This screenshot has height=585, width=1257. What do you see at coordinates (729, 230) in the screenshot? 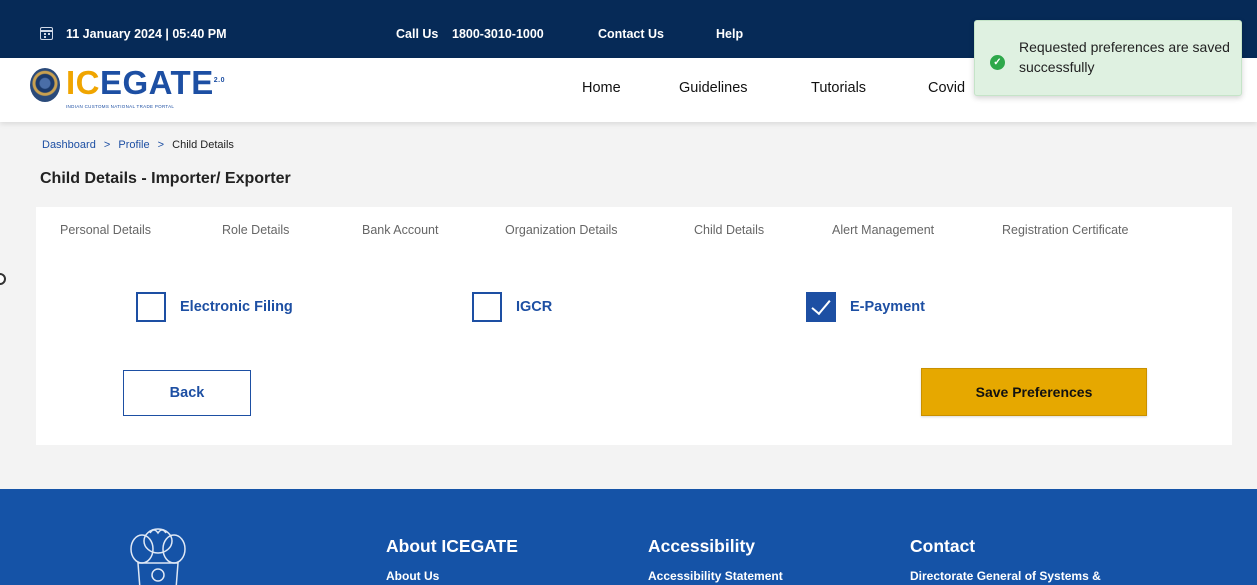
I see `tab-child-details: Child Details` at bounding box center [729, 230].